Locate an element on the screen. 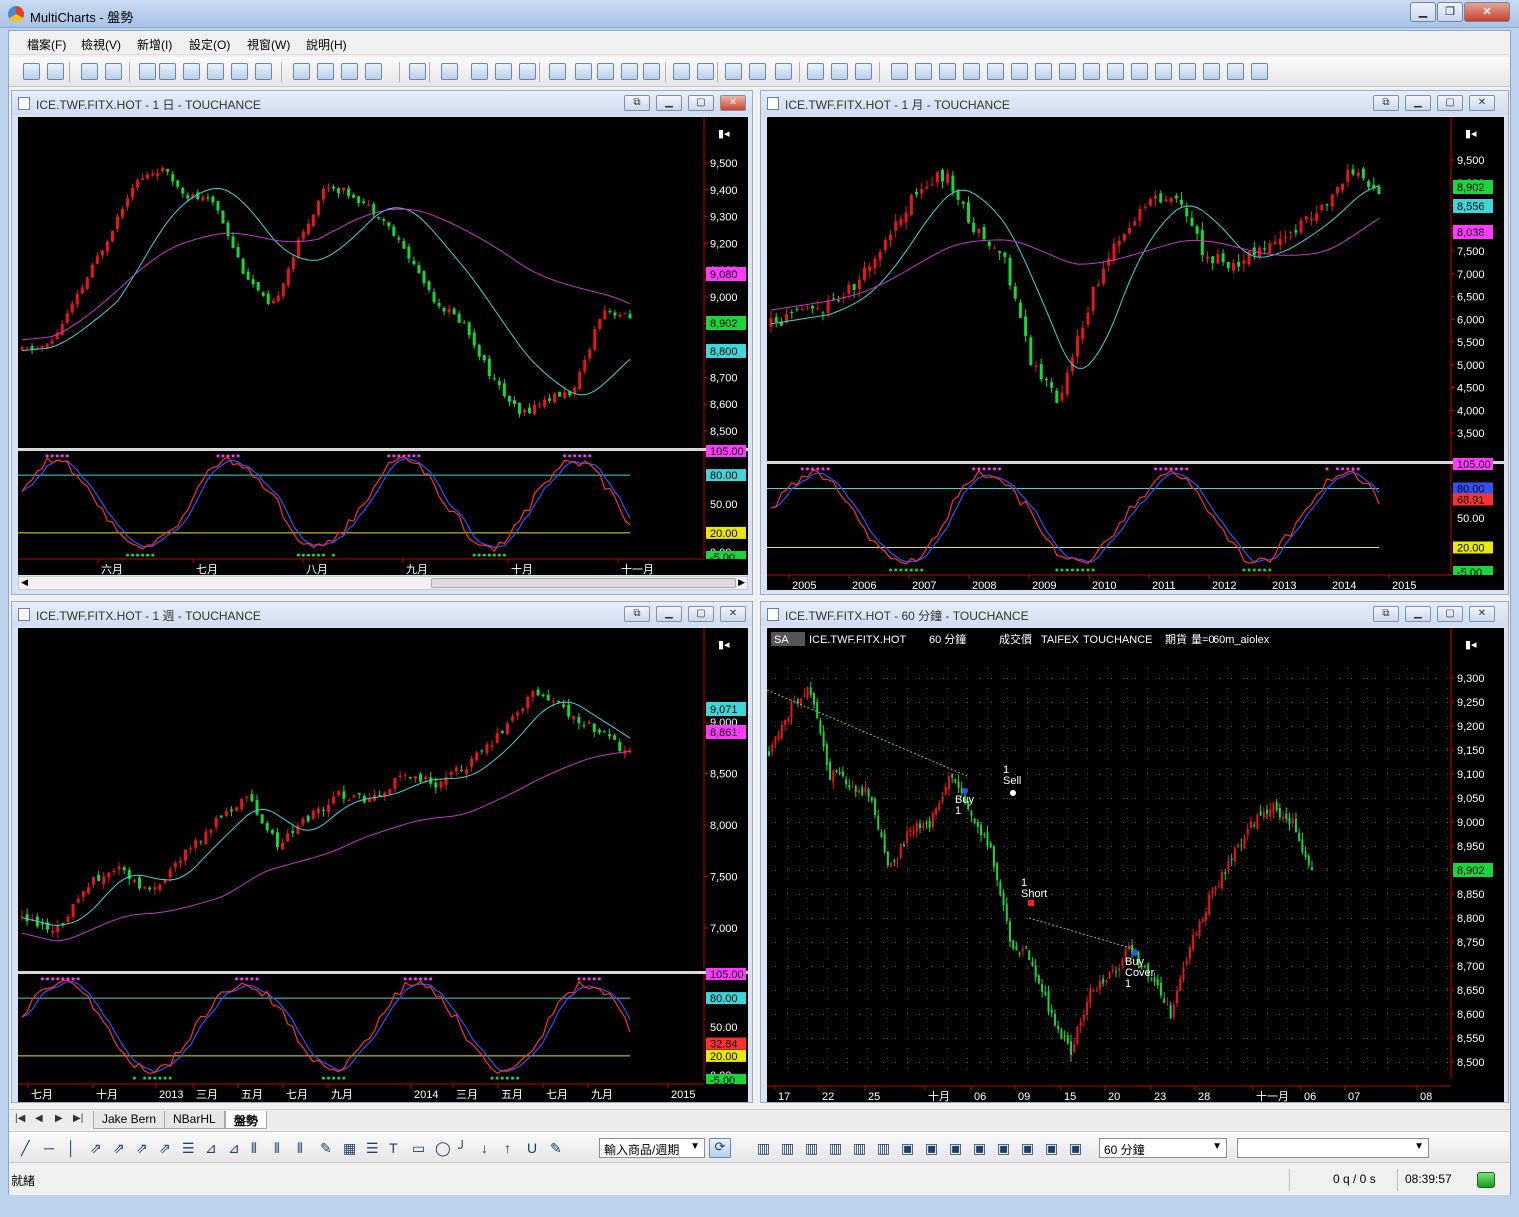 Image resolution: width=1519 pixels, height=1217 pixels. tab-last-icon: ▶| is located at coordinates (78, 1118).